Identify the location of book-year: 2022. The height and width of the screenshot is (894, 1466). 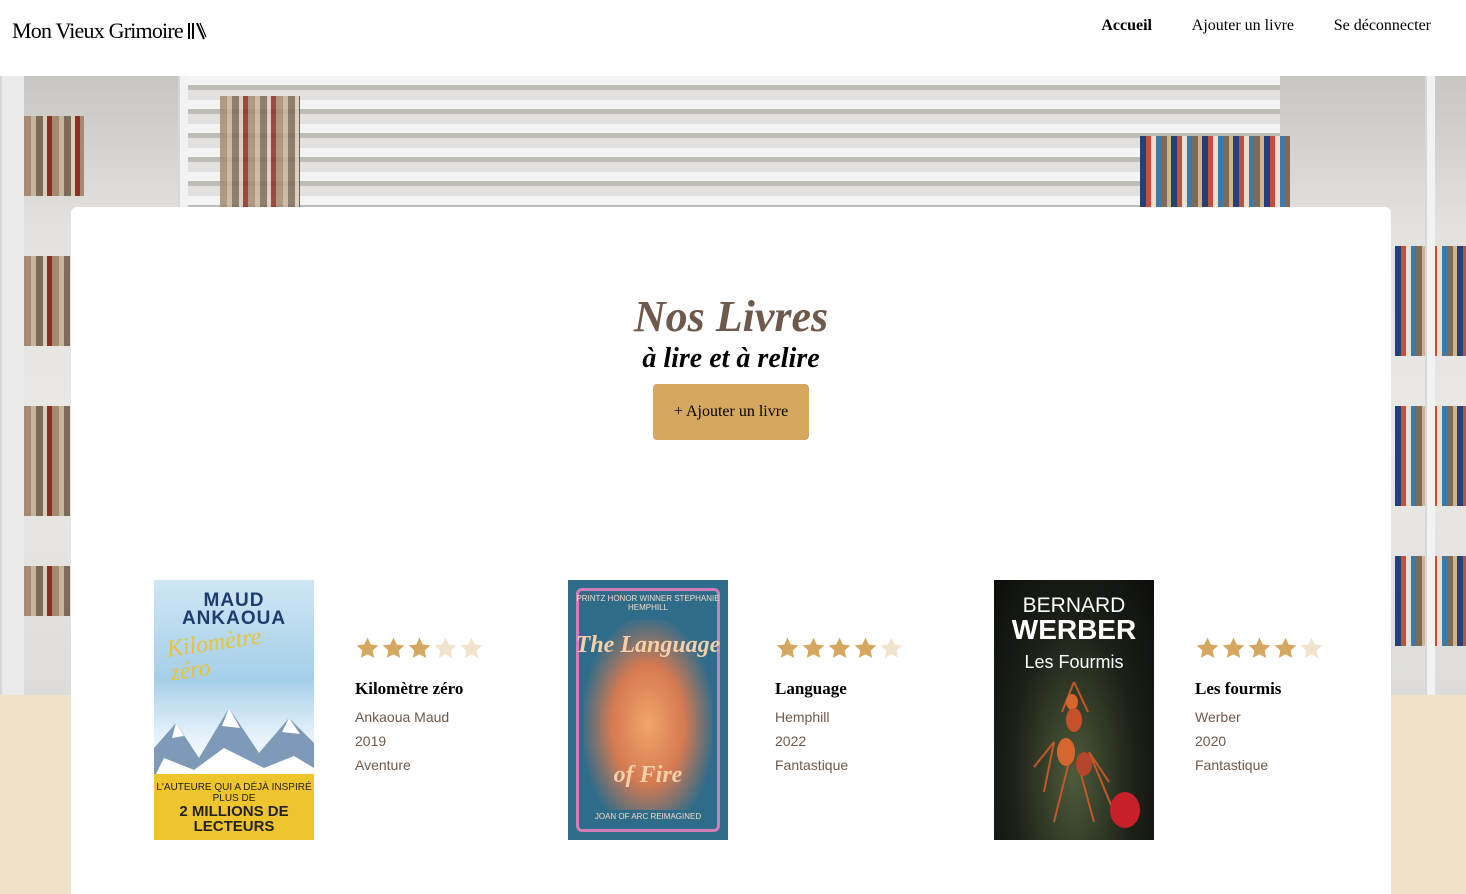
(791, 741).